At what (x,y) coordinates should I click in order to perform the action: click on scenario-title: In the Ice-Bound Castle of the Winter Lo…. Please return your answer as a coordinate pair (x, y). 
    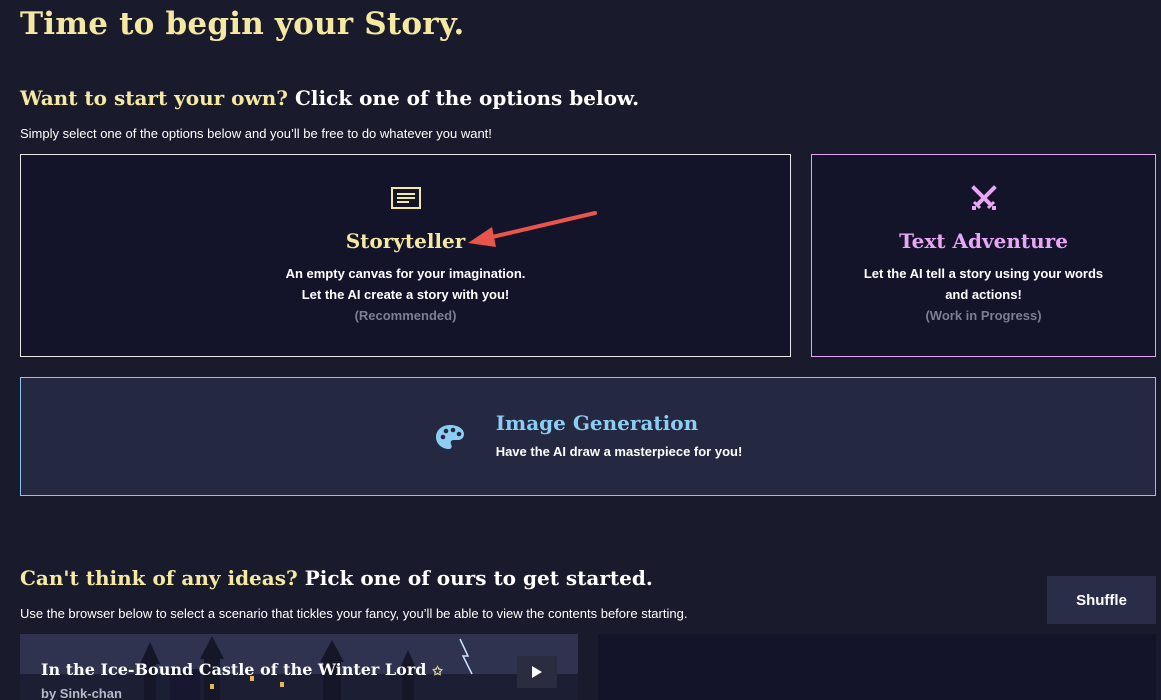
    Looking at the image, I should click on (242, 669).